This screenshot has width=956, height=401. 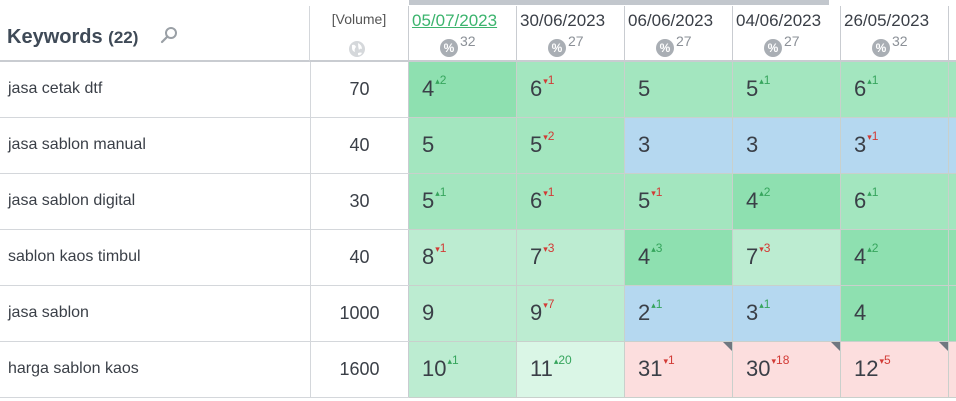 I want to click on position-cell: 12▾5, so click(x=895, y=370).